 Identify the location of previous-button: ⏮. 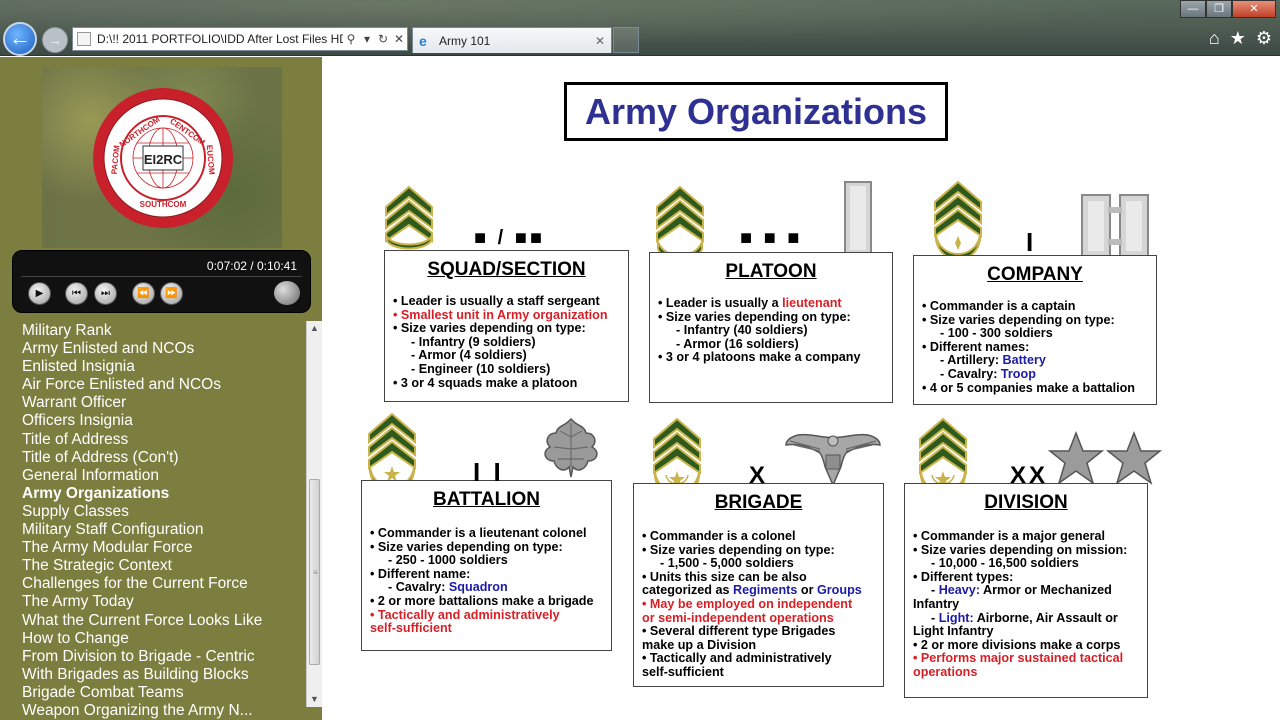
(76, 293).